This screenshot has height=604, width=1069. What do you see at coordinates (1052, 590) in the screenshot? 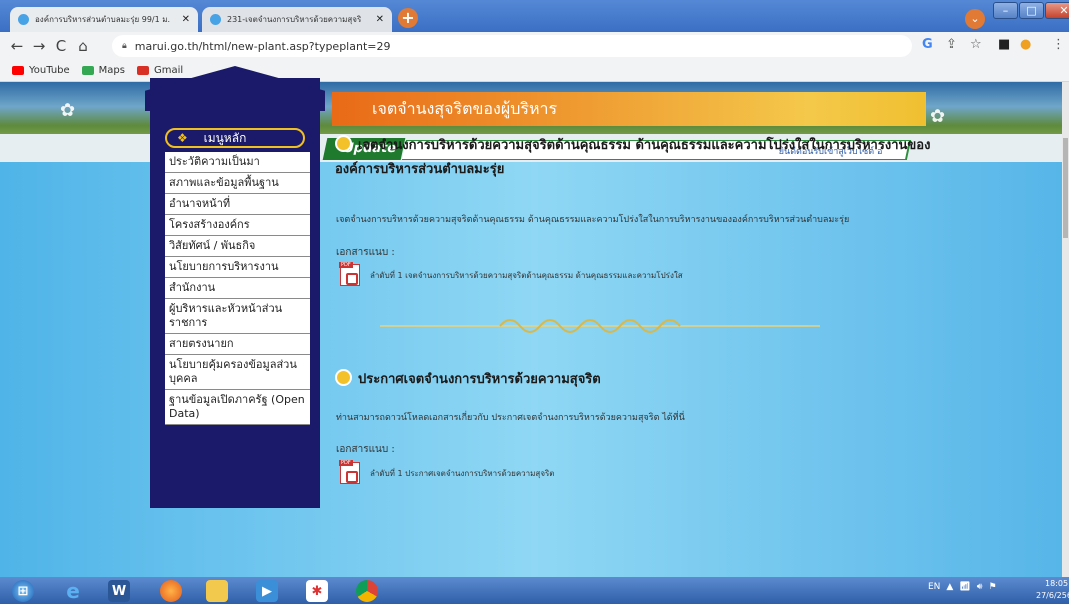
I see `clock: 18:05 27/6/2566` at bounding box center [1052, 590].